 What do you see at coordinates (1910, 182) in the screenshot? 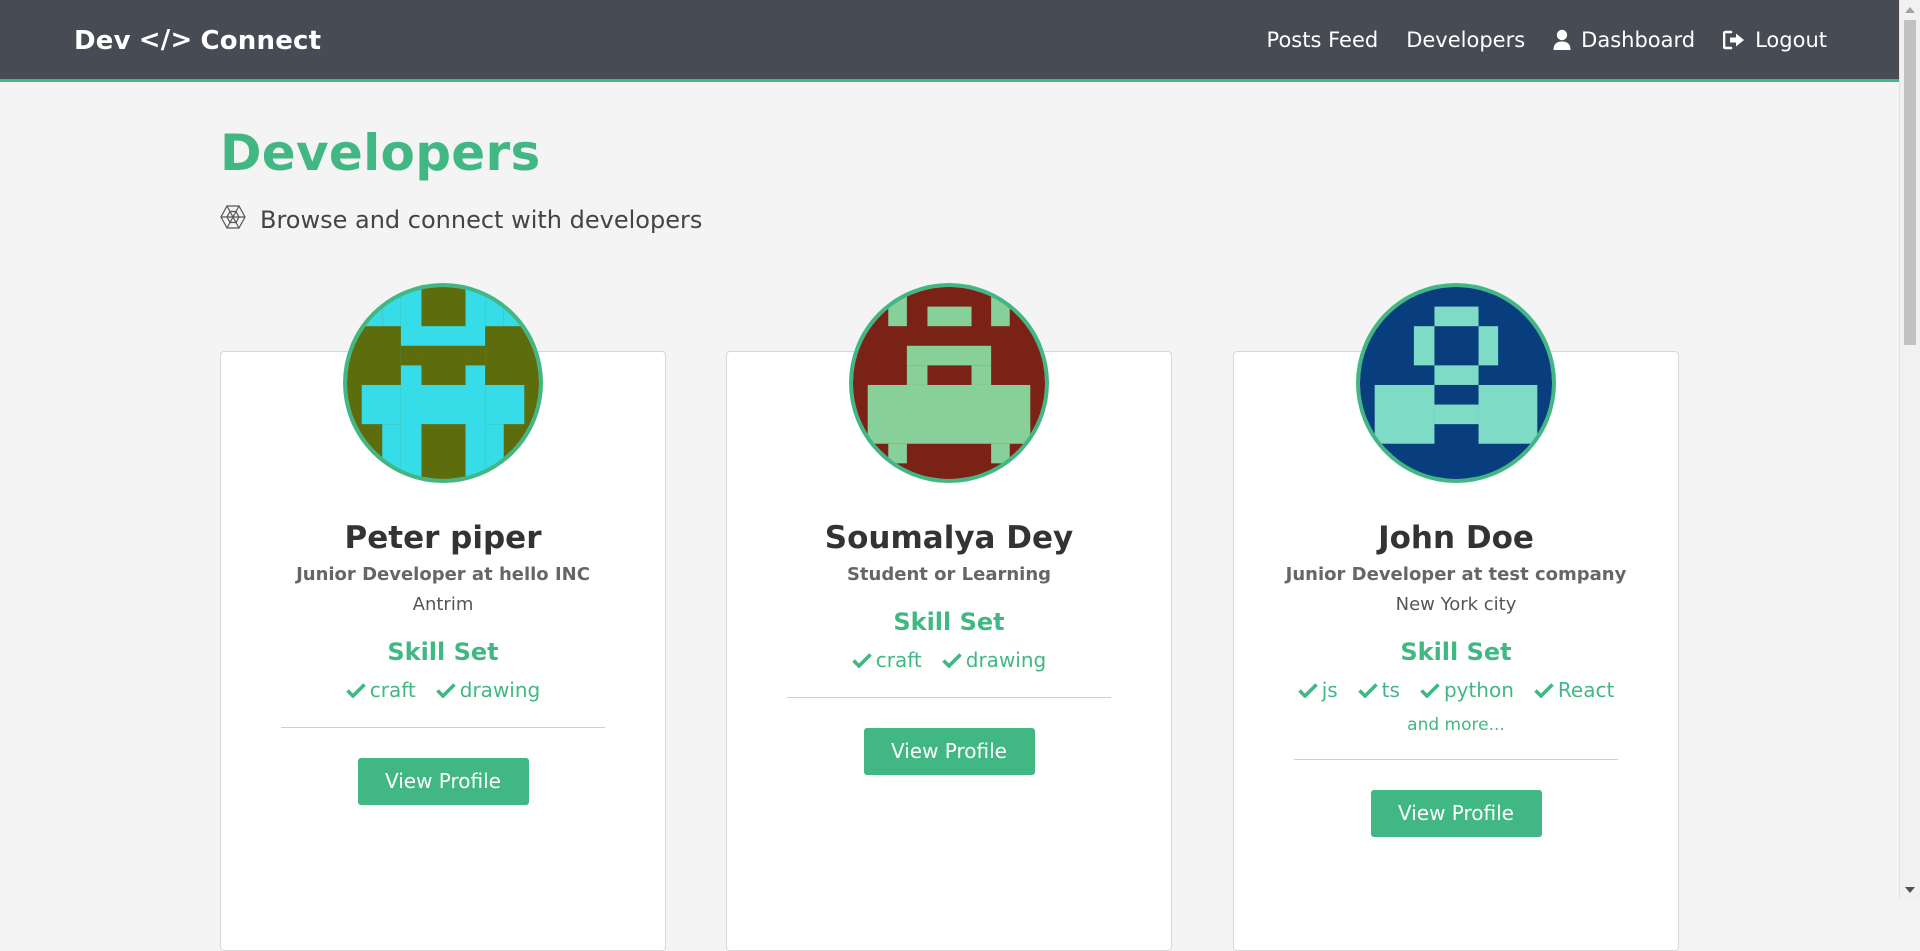
I see `scrollbar-thumb` at bounding box center [1910, 182].